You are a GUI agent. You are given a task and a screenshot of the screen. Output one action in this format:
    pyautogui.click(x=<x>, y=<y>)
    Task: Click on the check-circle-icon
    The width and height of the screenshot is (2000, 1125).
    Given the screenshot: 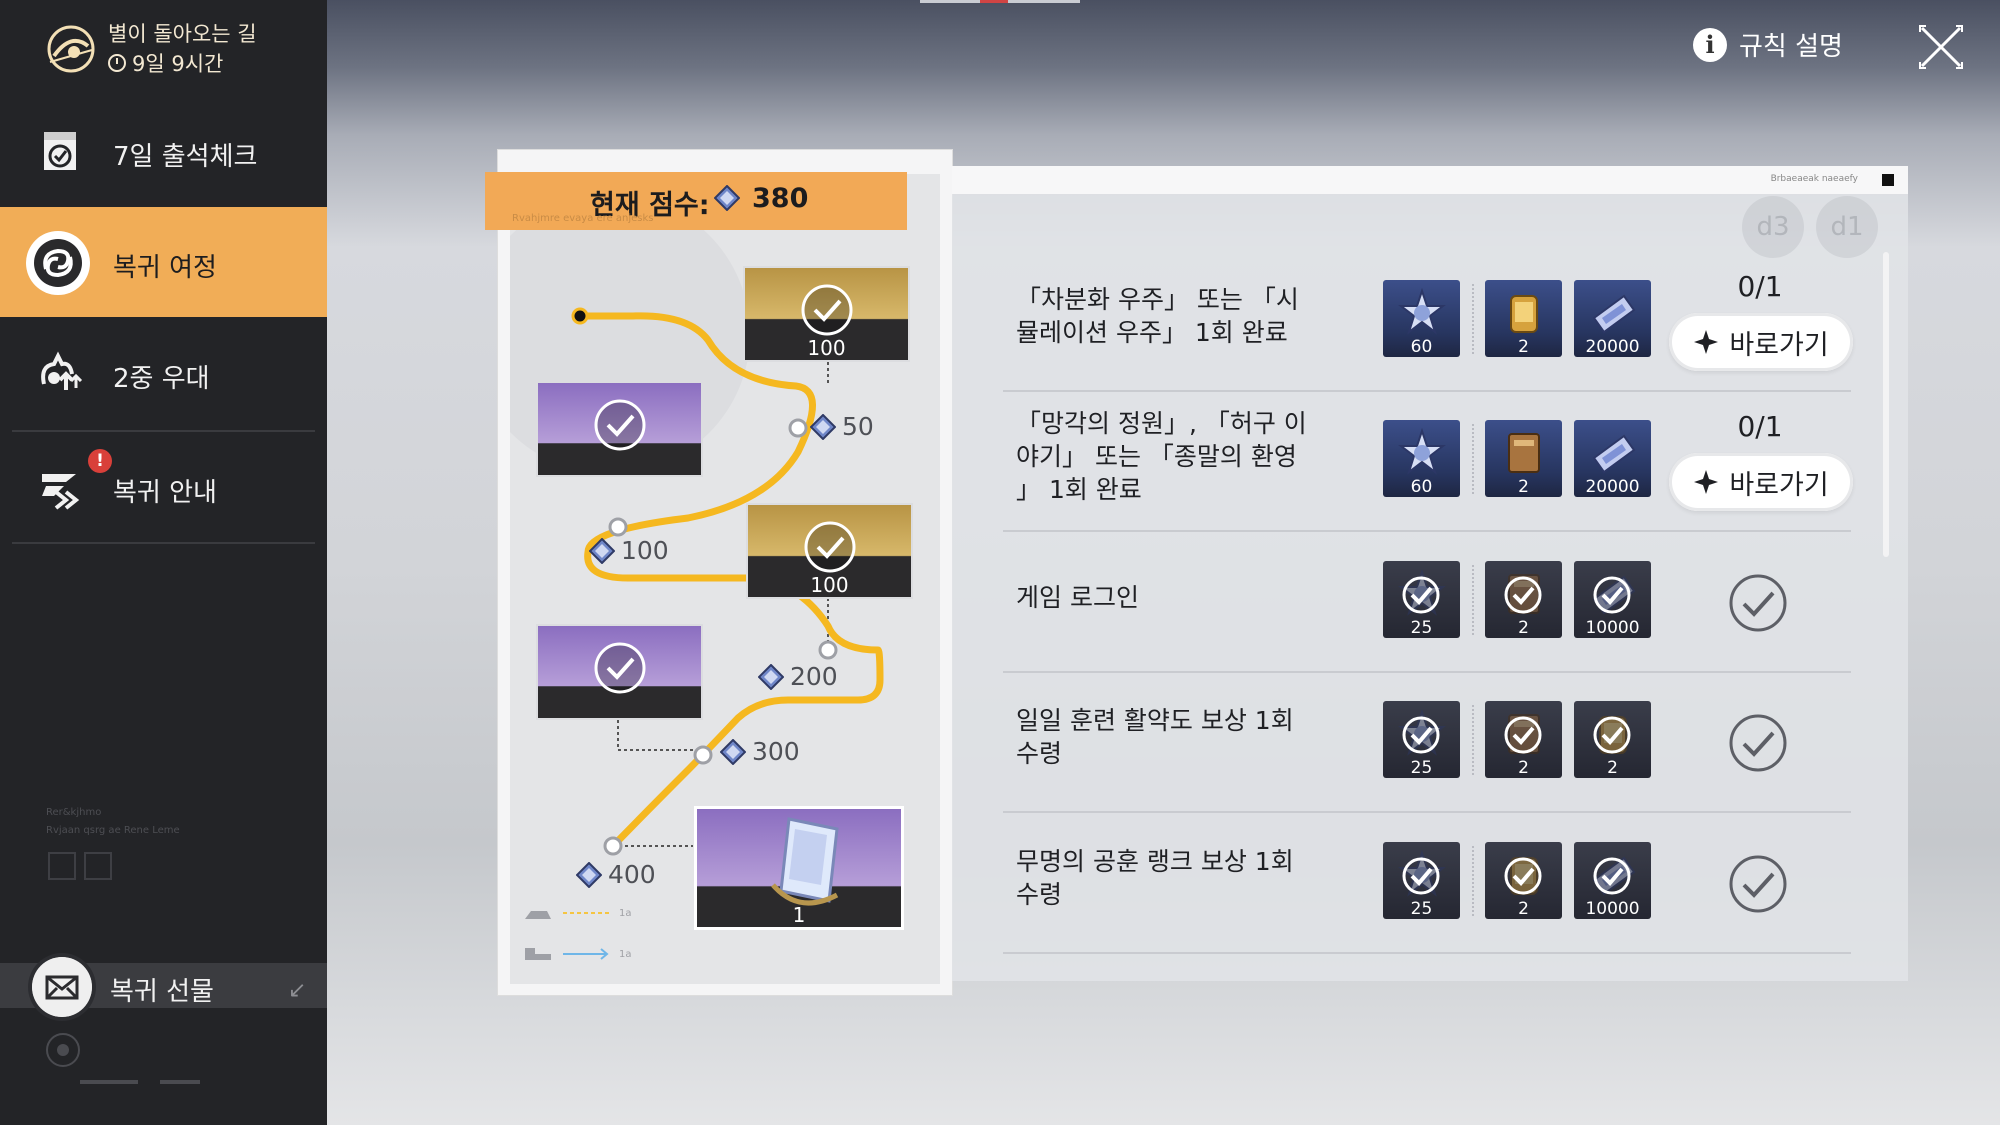 What is the action you would take?
    pyautogui.click(x=619, y=668)
    